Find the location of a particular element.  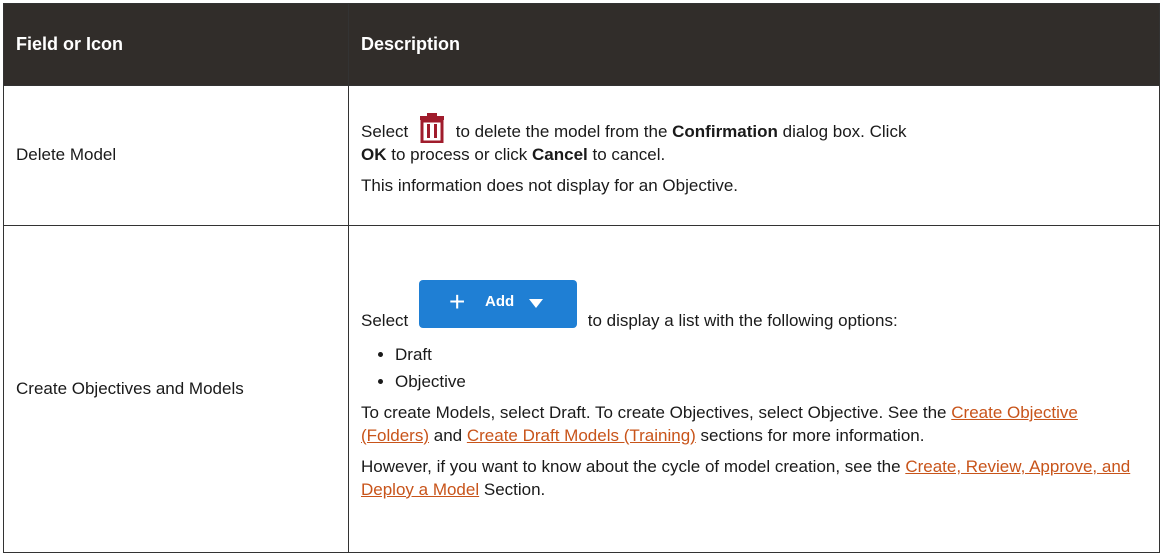

cancel-label: Cancel is located at coordinates (560, 155).